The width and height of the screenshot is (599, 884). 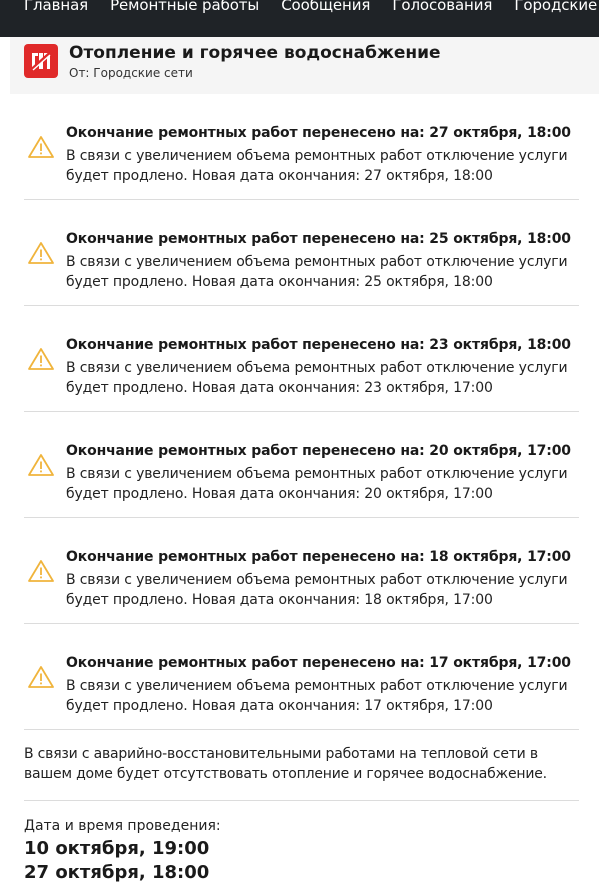 What do you see at coordinates (56, 7) in the screenshot?
I see `nav-item-home: Главная` at bounding box center [56, 7].